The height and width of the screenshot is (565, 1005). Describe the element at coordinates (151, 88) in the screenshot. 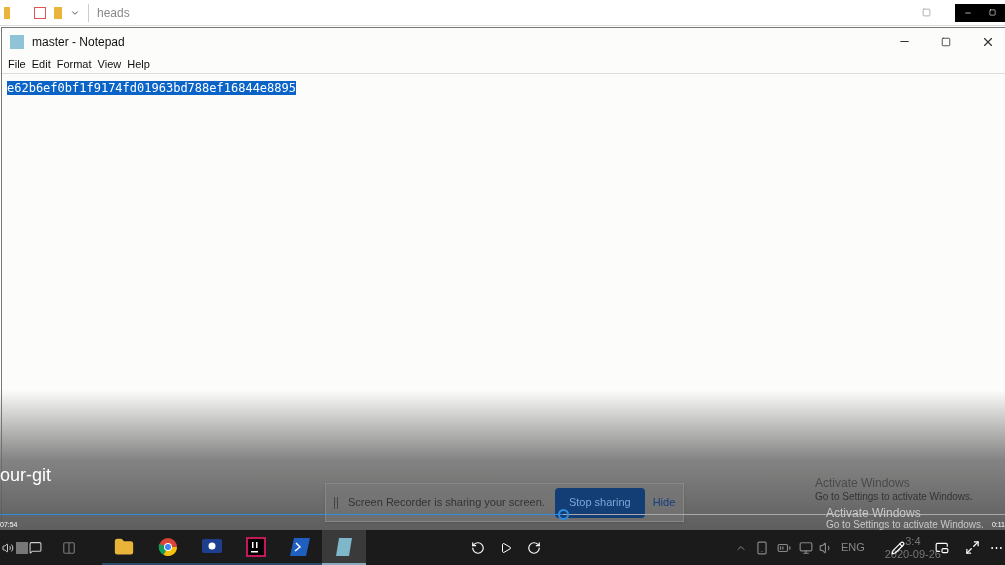

I see `document-text: e62b6ef0bf1f9174fd01963bd788ef16844e8895` at that location.